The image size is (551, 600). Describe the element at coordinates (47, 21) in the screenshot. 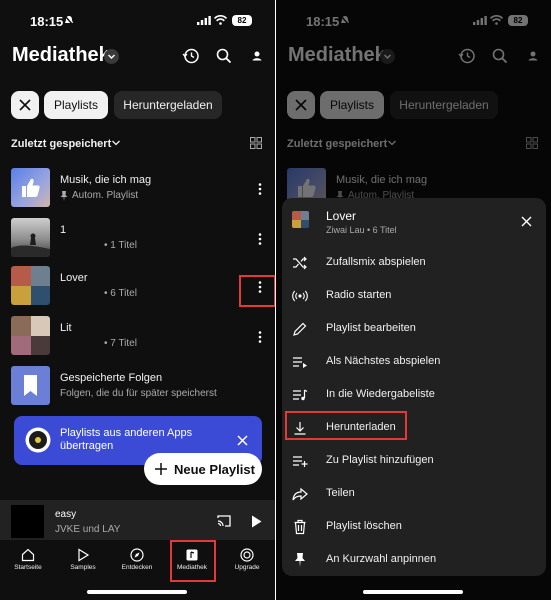

I see `status-time: 18:15` at that location.